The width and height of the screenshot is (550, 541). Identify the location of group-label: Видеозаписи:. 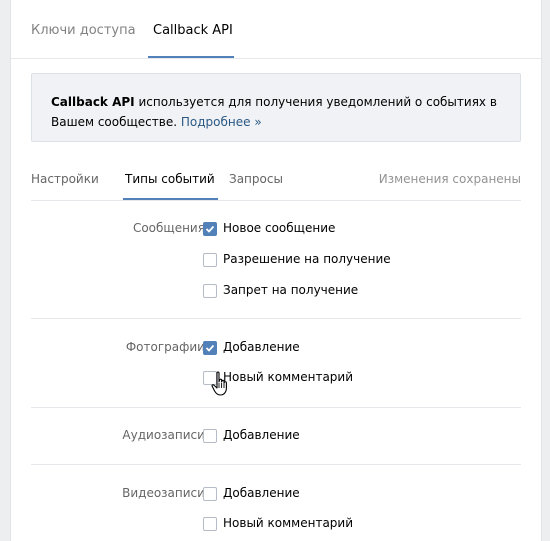
(165, 493).